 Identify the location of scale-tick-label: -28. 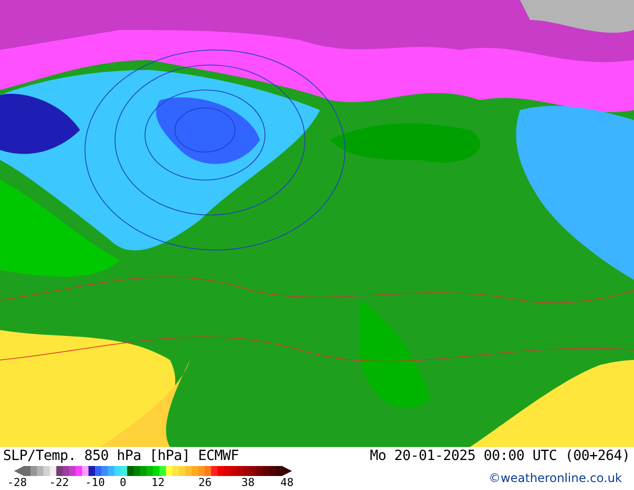
(17, 482).